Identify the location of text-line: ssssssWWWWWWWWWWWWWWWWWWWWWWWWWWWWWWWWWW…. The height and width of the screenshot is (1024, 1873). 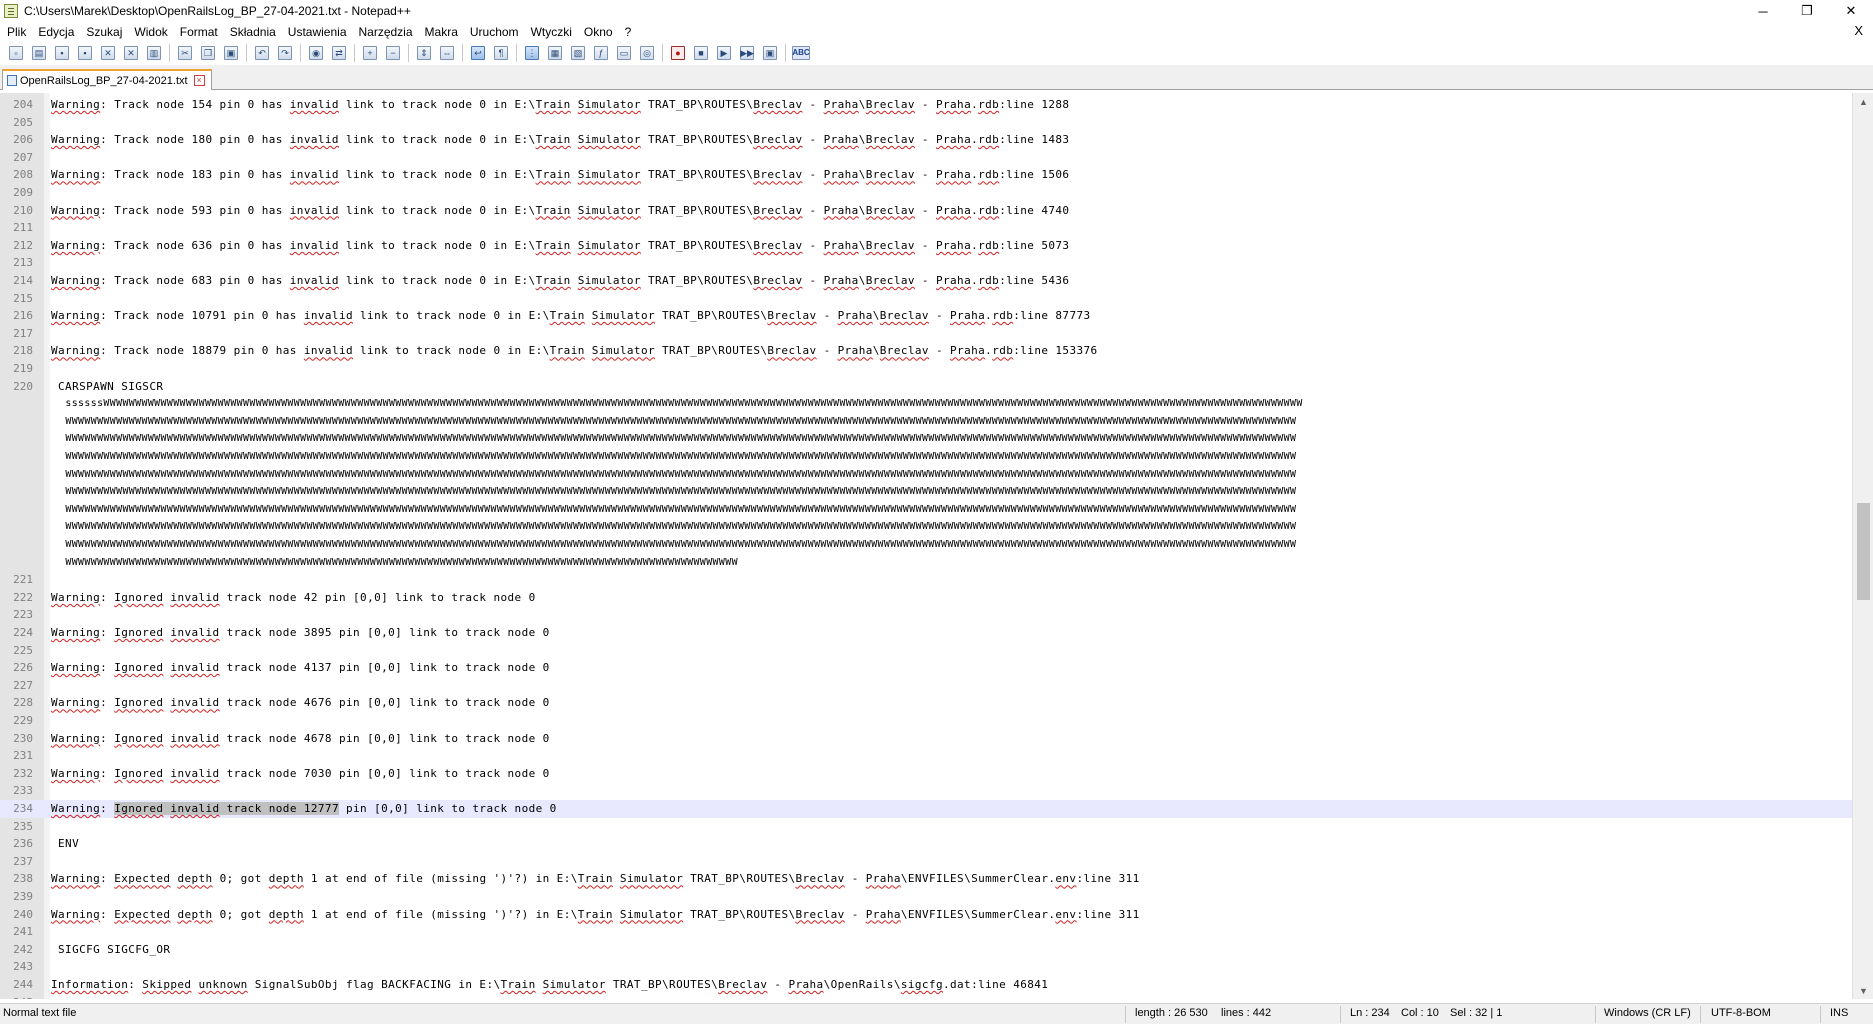
(926, 404).